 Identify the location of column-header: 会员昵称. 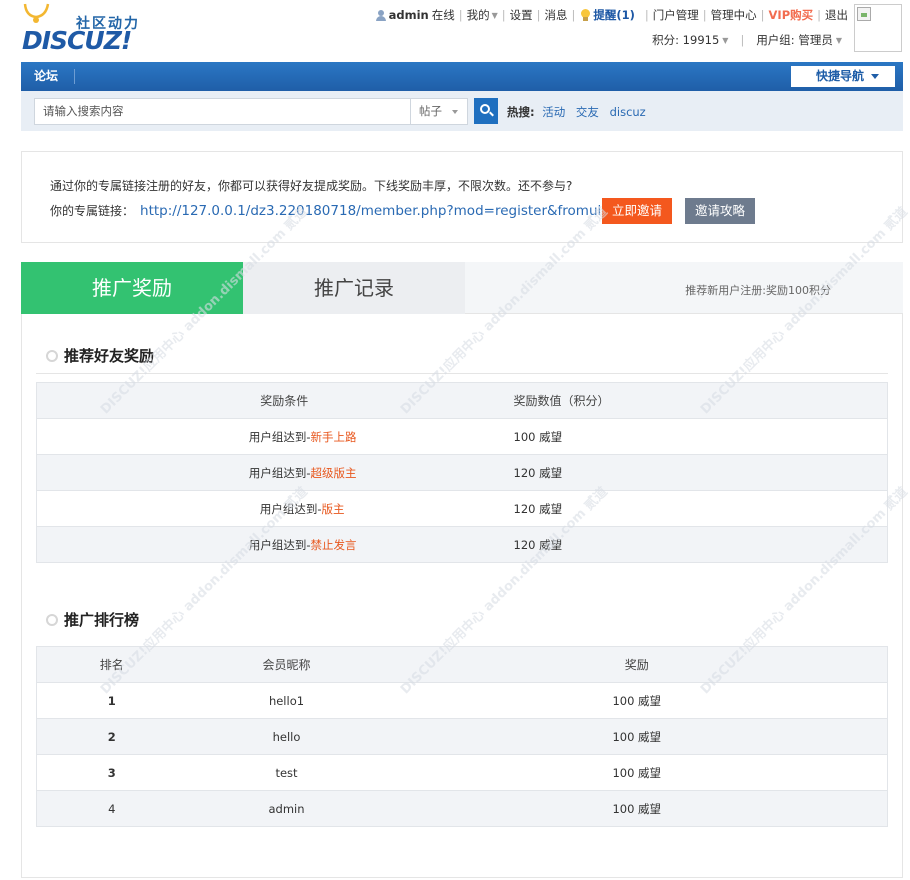
(286, 664).